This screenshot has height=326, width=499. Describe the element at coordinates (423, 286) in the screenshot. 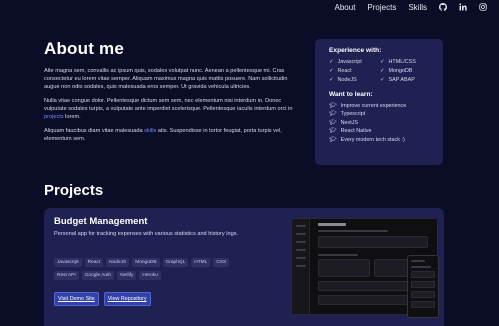

I see `project-screenshot-mobile` at that location.